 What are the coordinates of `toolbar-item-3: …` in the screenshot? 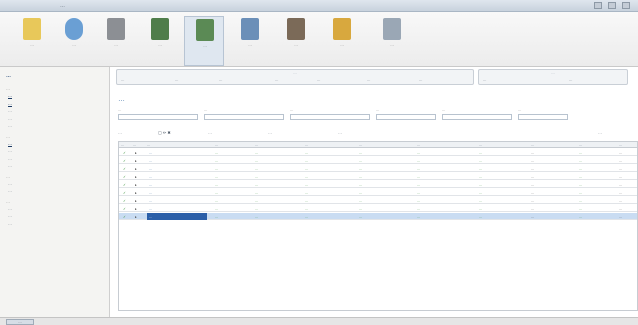 It's located at (116, 41).